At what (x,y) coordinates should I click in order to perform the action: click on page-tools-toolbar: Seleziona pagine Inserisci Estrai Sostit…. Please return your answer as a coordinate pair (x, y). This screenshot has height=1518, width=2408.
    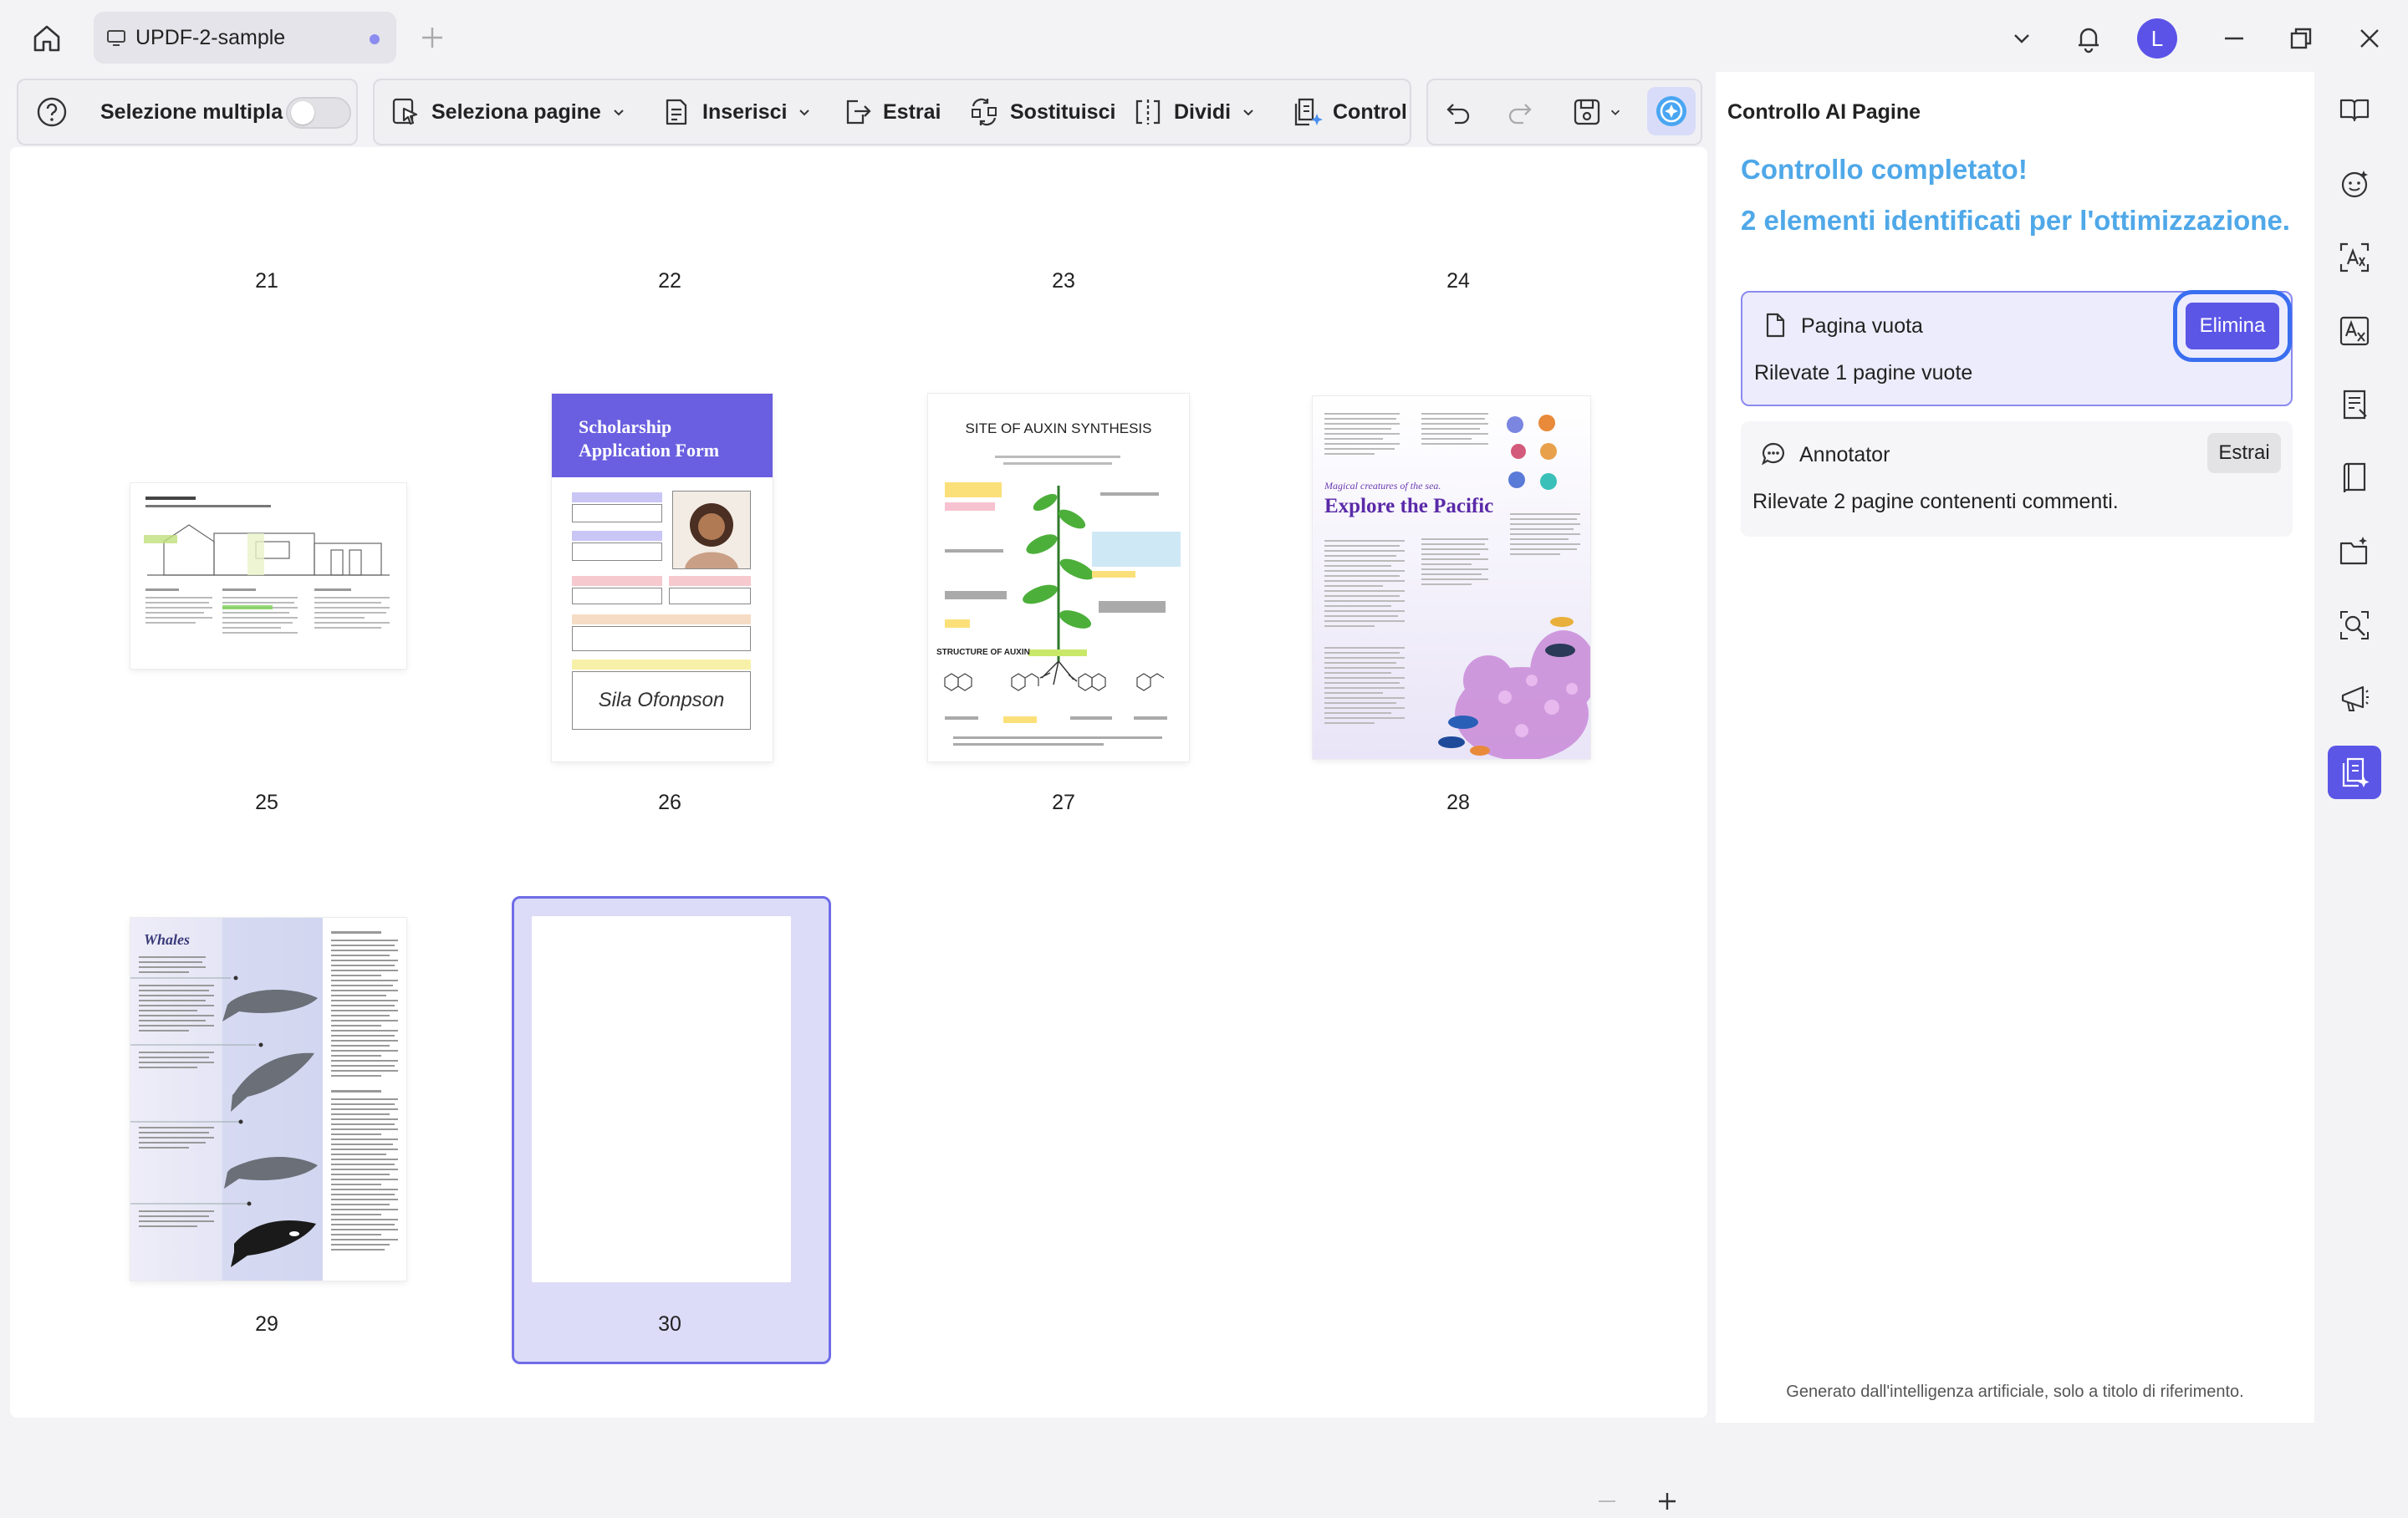
    Looking at the image, I should click on (892, 112).